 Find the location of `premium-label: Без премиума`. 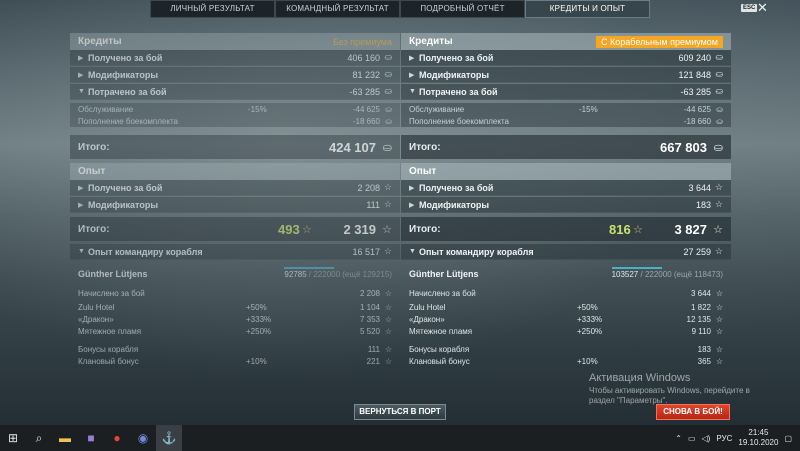

premium-label: Без премиума is located at coordinates (362, 41).